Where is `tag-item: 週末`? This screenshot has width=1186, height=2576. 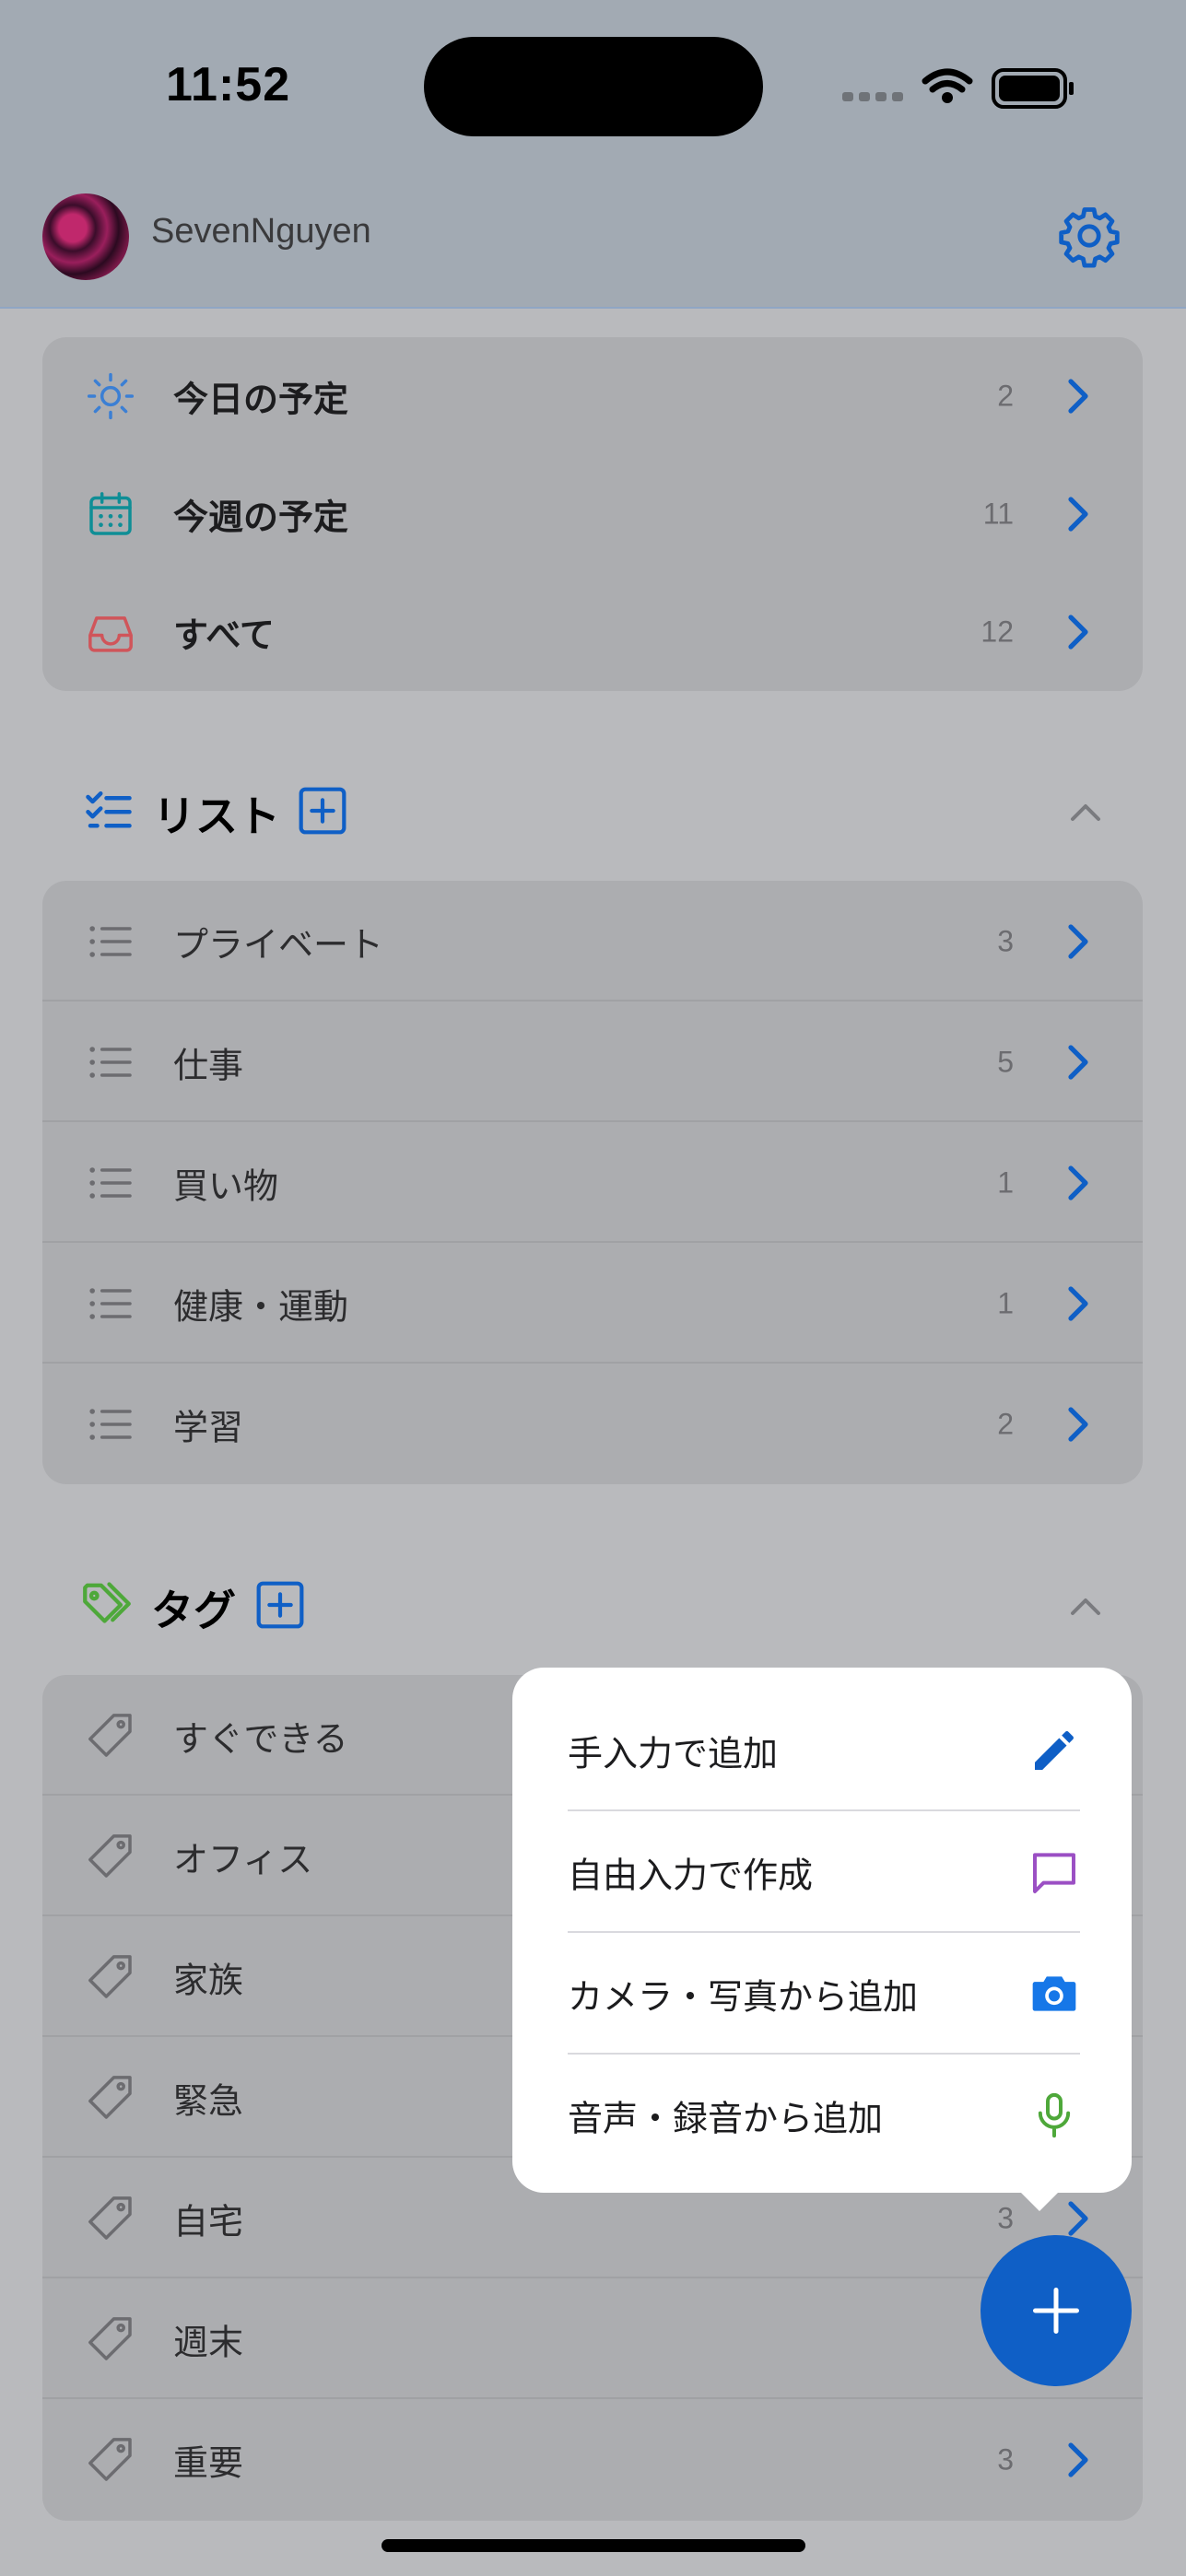
tag-item: 週末 is located at coordinates (592, 2338).